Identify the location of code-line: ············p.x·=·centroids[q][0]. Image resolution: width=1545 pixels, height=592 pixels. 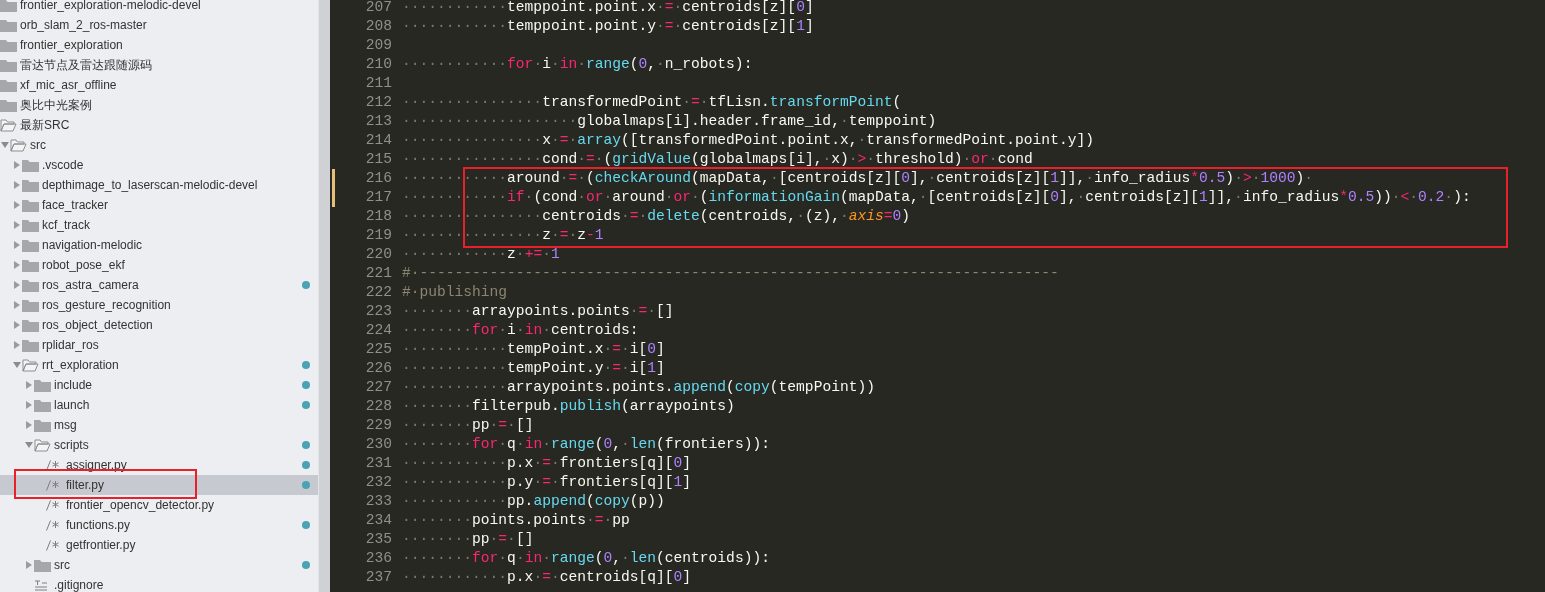
(547, 577).